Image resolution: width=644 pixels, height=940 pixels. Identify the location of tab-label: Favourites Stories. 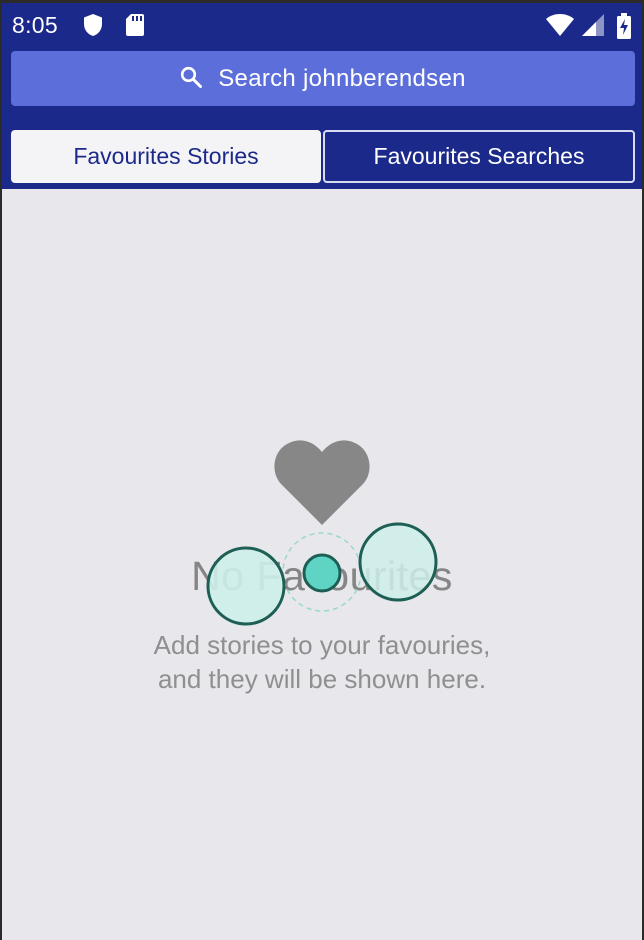
(166, 156).